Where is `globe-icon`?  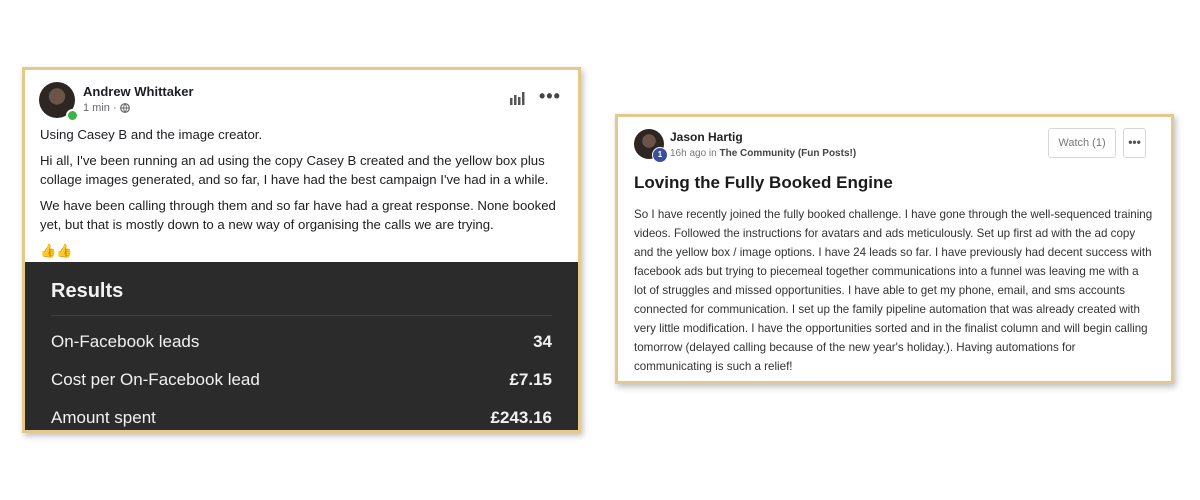 globe-icon is located at coordinates (124, 108).